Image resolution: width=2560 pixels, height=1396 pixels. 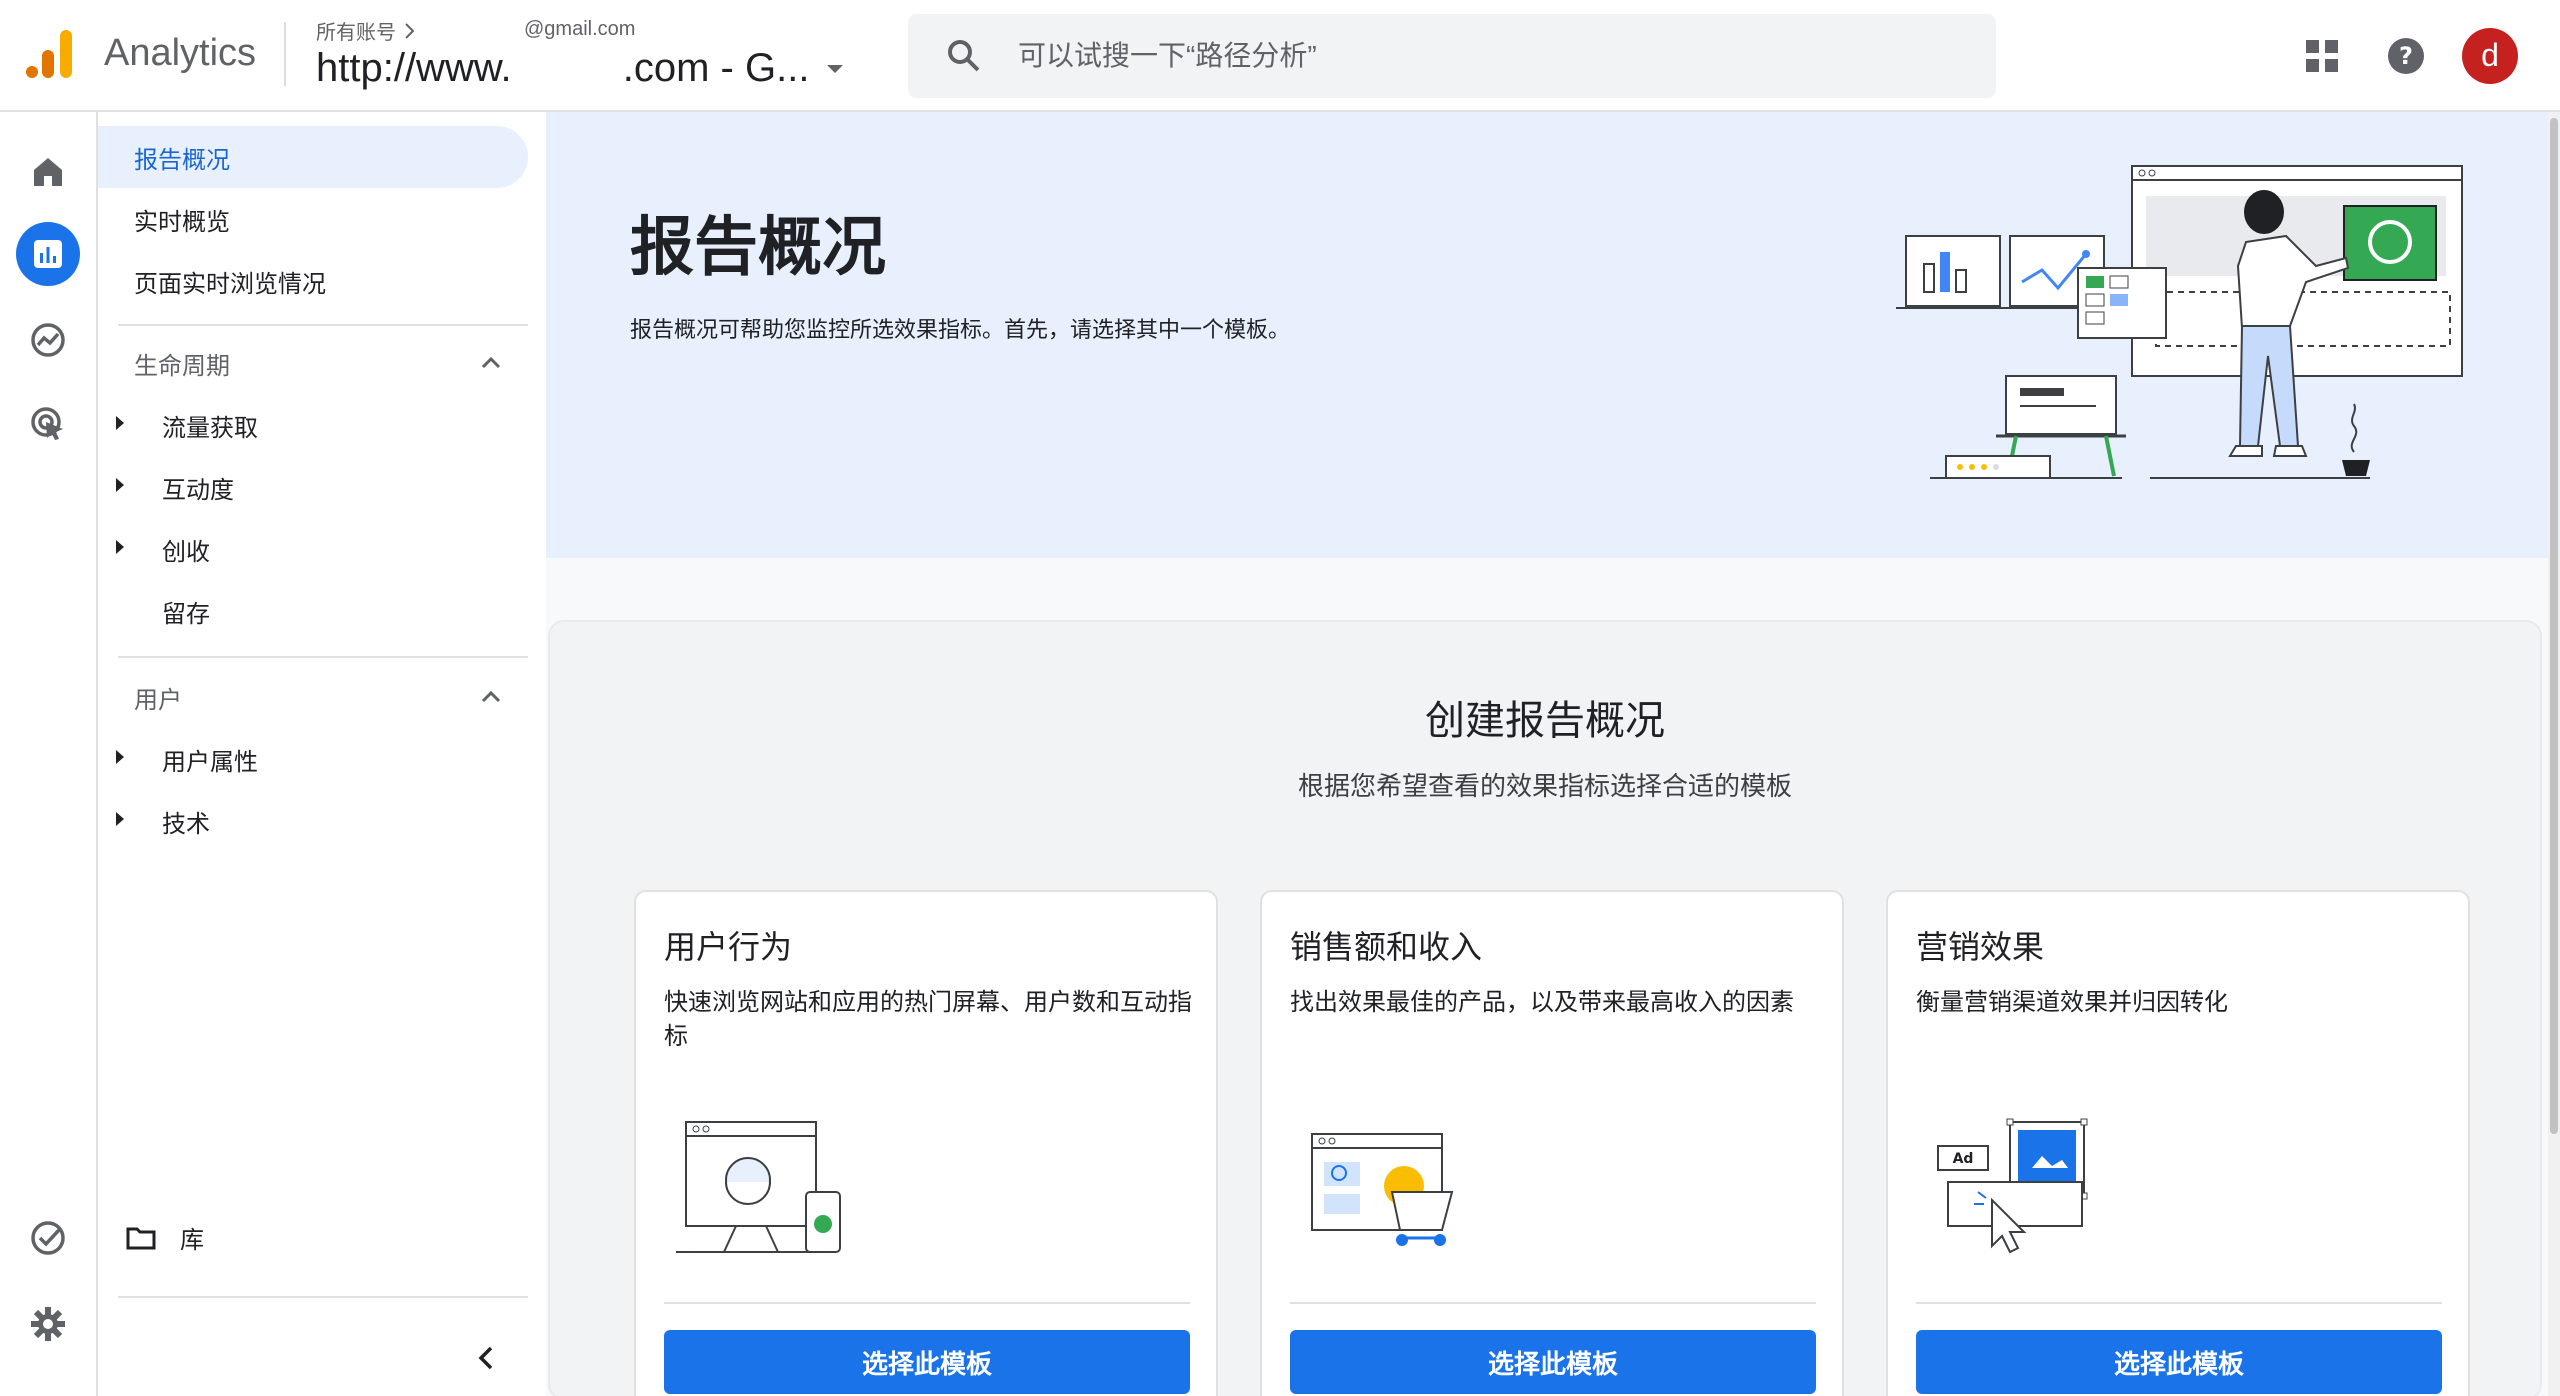 I want to click on bar-chart-icon, so click(x=48, y=254).